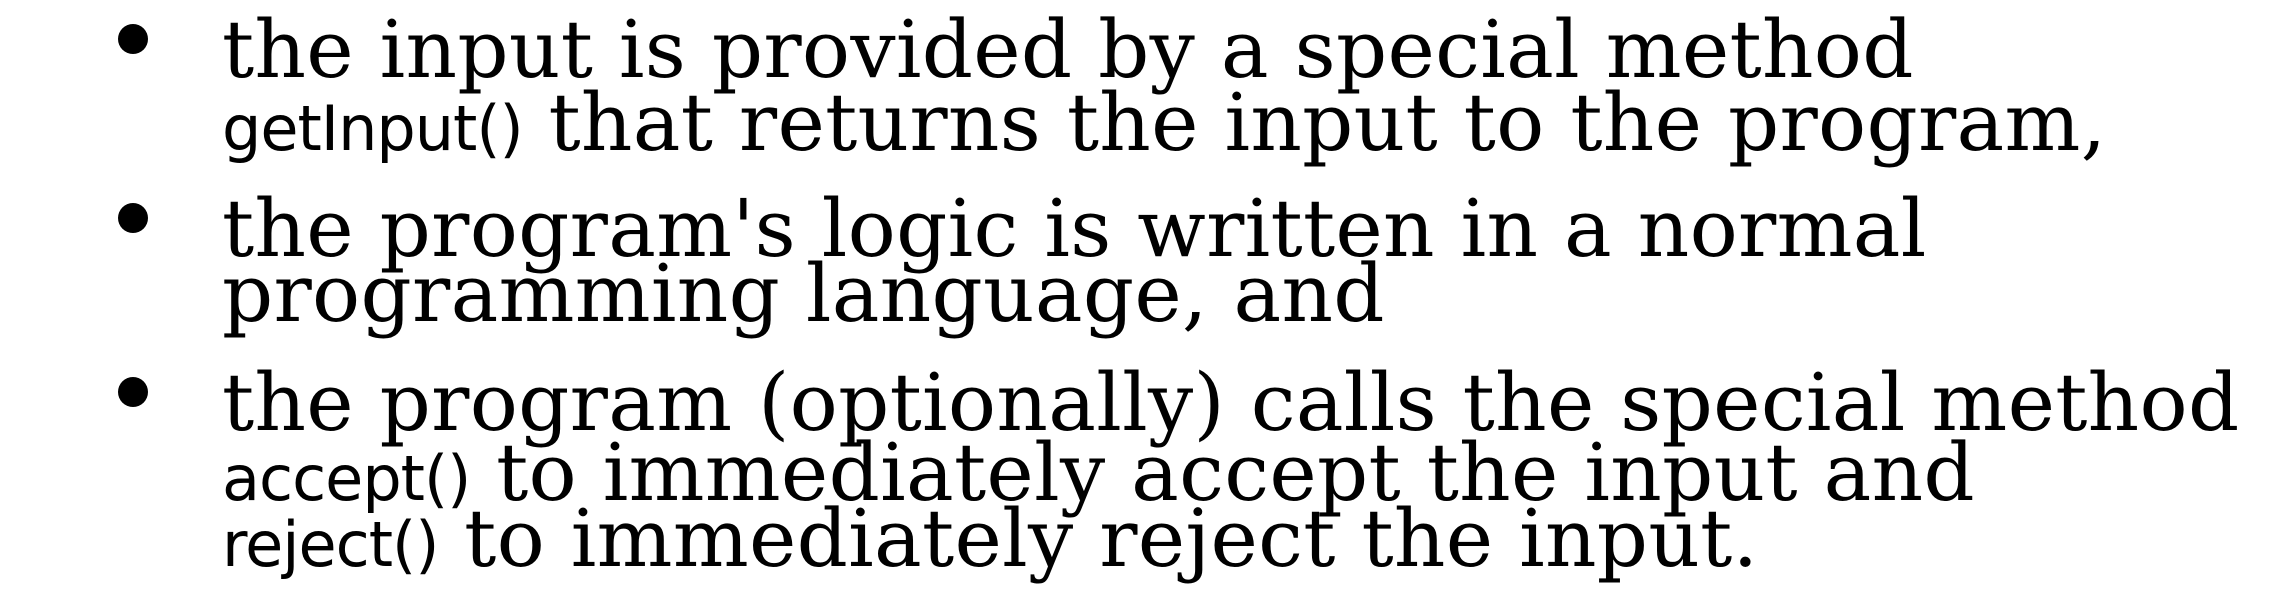  Describe the element at coordinates (1314, 122) in the screenshot. I see `bullet-text: that returns the input to the program,` at that location.